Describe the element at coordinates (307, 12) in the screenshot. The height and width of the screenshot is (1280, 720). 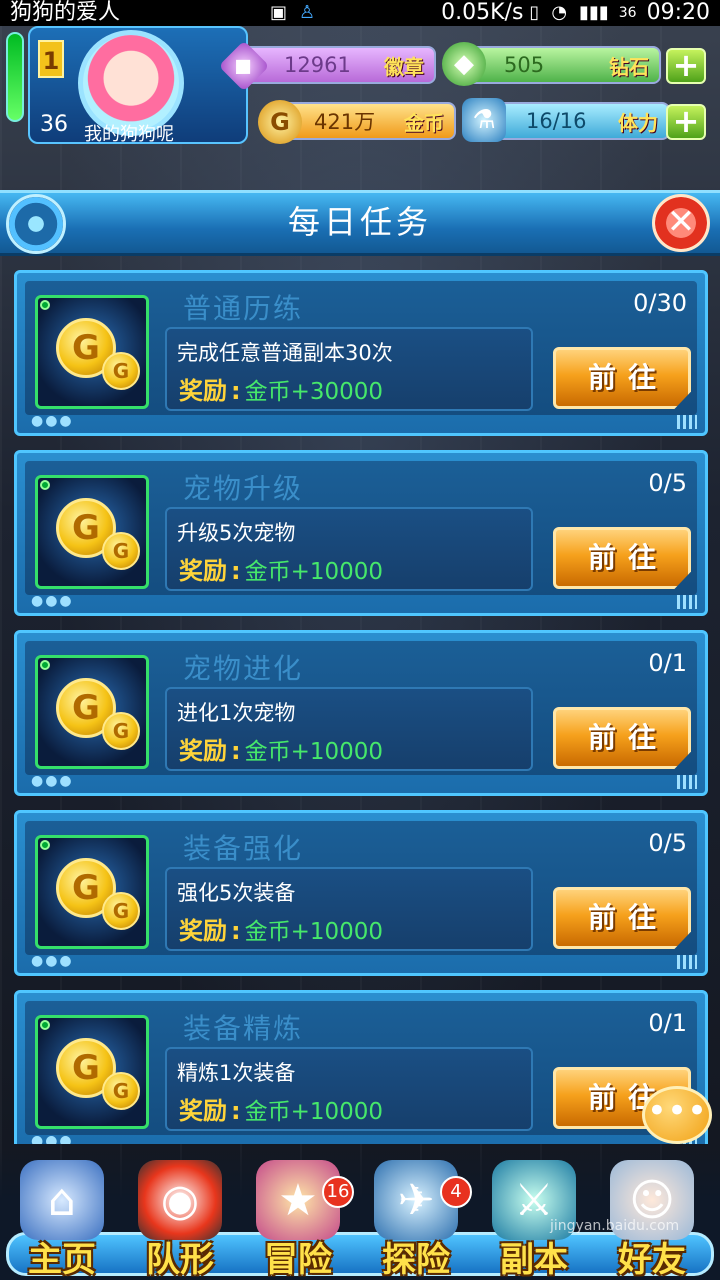
I see `qq-penguin-icon: ♙` at that location.